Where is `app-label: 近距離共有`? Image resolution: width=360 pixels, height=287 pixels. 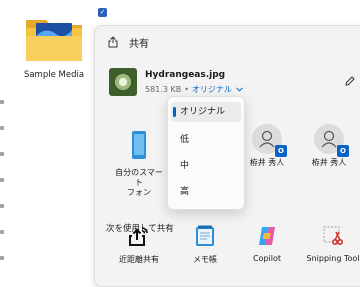 app-label: 近距離共有 is located at coordinates (139, 259).